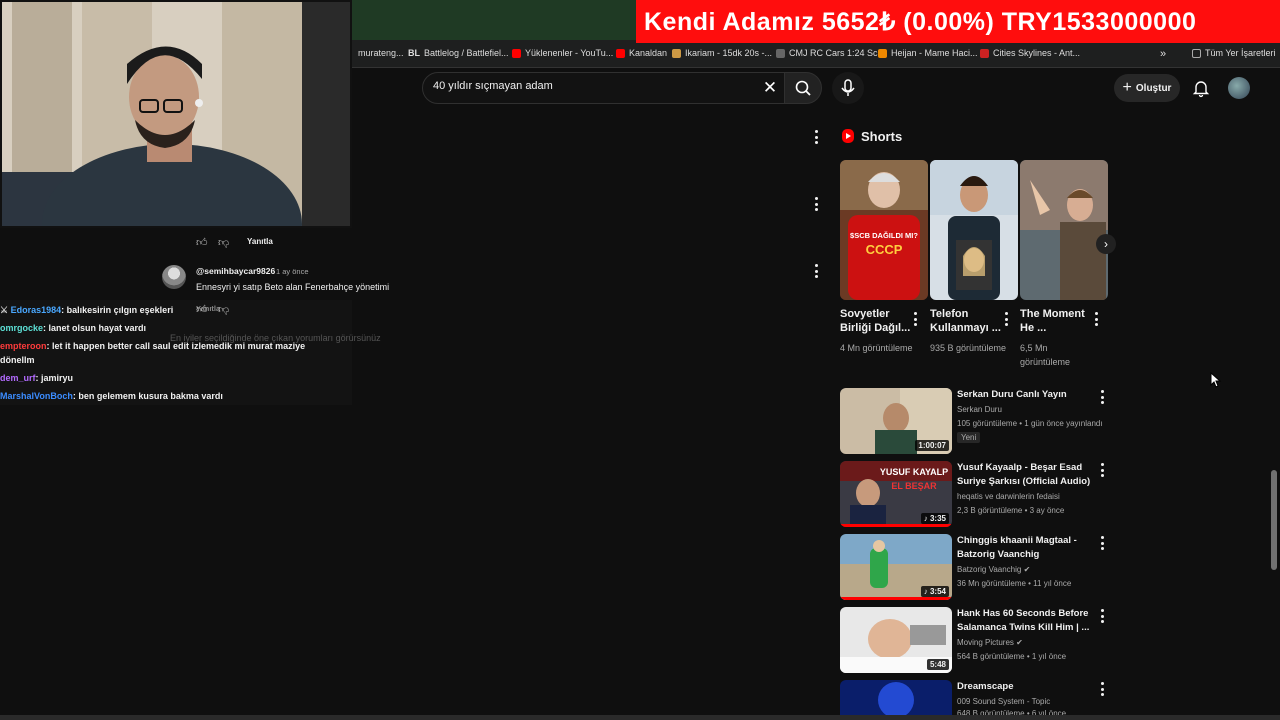 The height and width of the screenshot is (720, 1280). What do you see at coordinates (884, 235) in the screenshot?
I see `short-overlay-text: $SCB DAĞILDI MI?` at bounding box center [884, 235].